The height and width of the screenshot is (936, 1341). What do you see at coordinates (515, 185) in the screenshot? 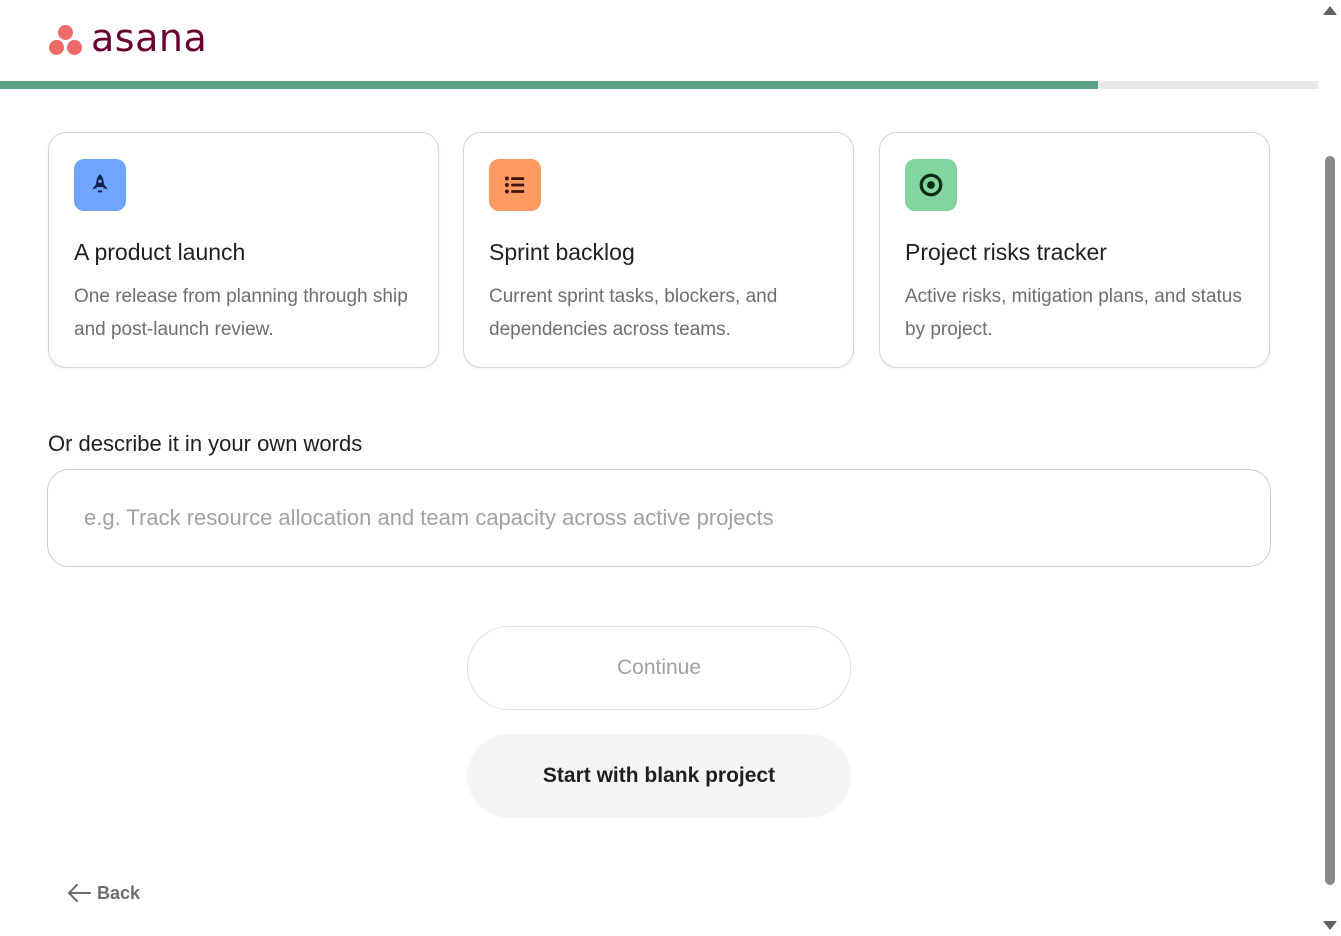
I see `list-icon` at bounding box center [515, 185].